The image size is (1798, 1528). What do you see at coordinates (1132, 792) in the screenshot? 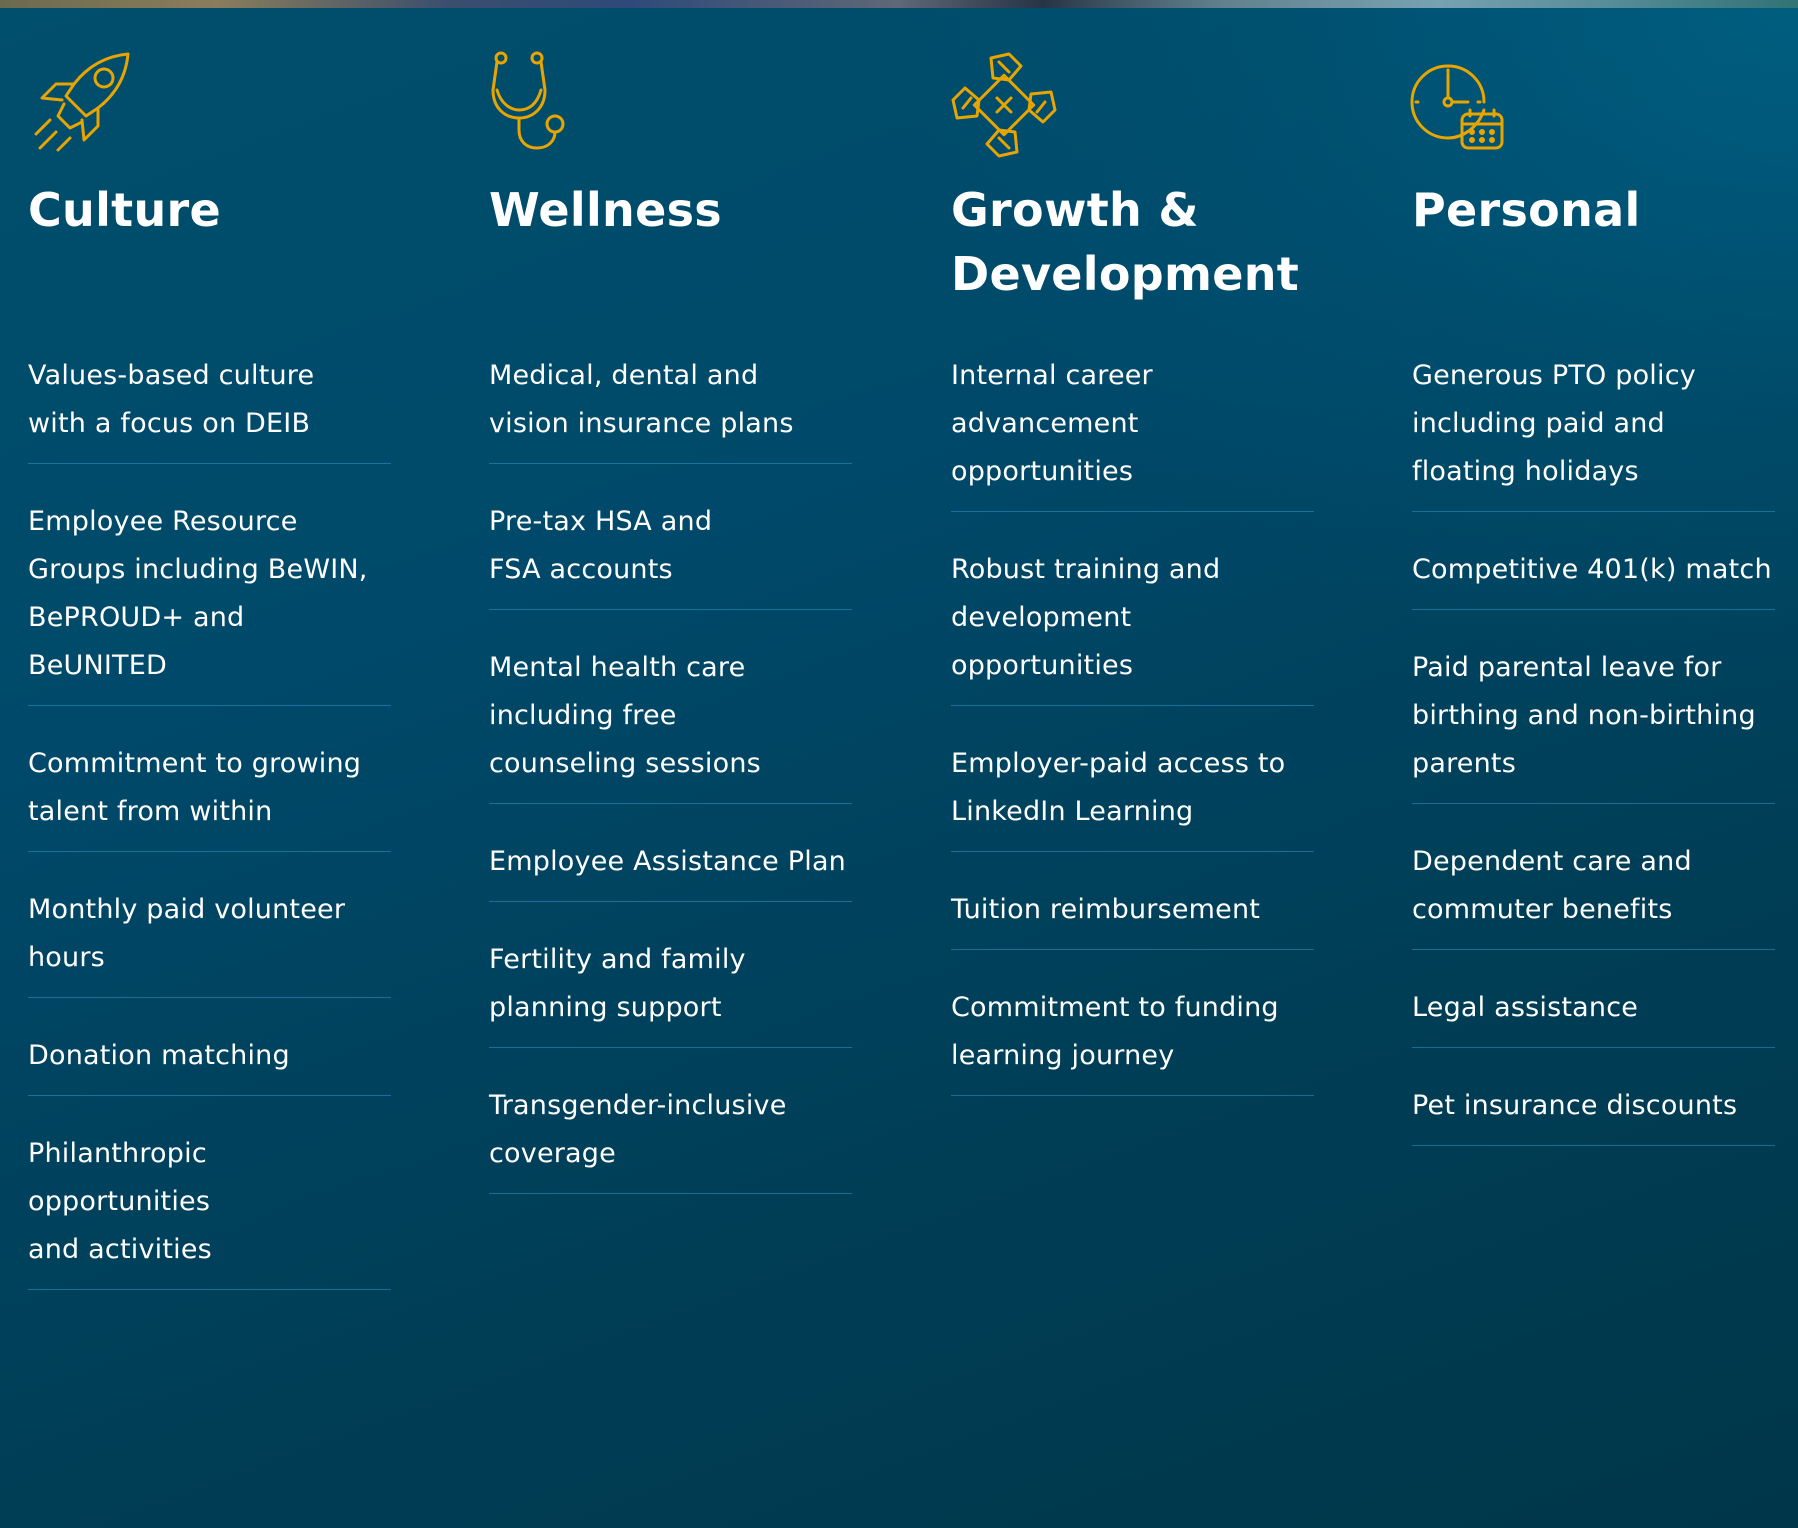
I see `benefit-item: Employer-paid access to LinkedIn Learning` at bounding box center [1132, 792].